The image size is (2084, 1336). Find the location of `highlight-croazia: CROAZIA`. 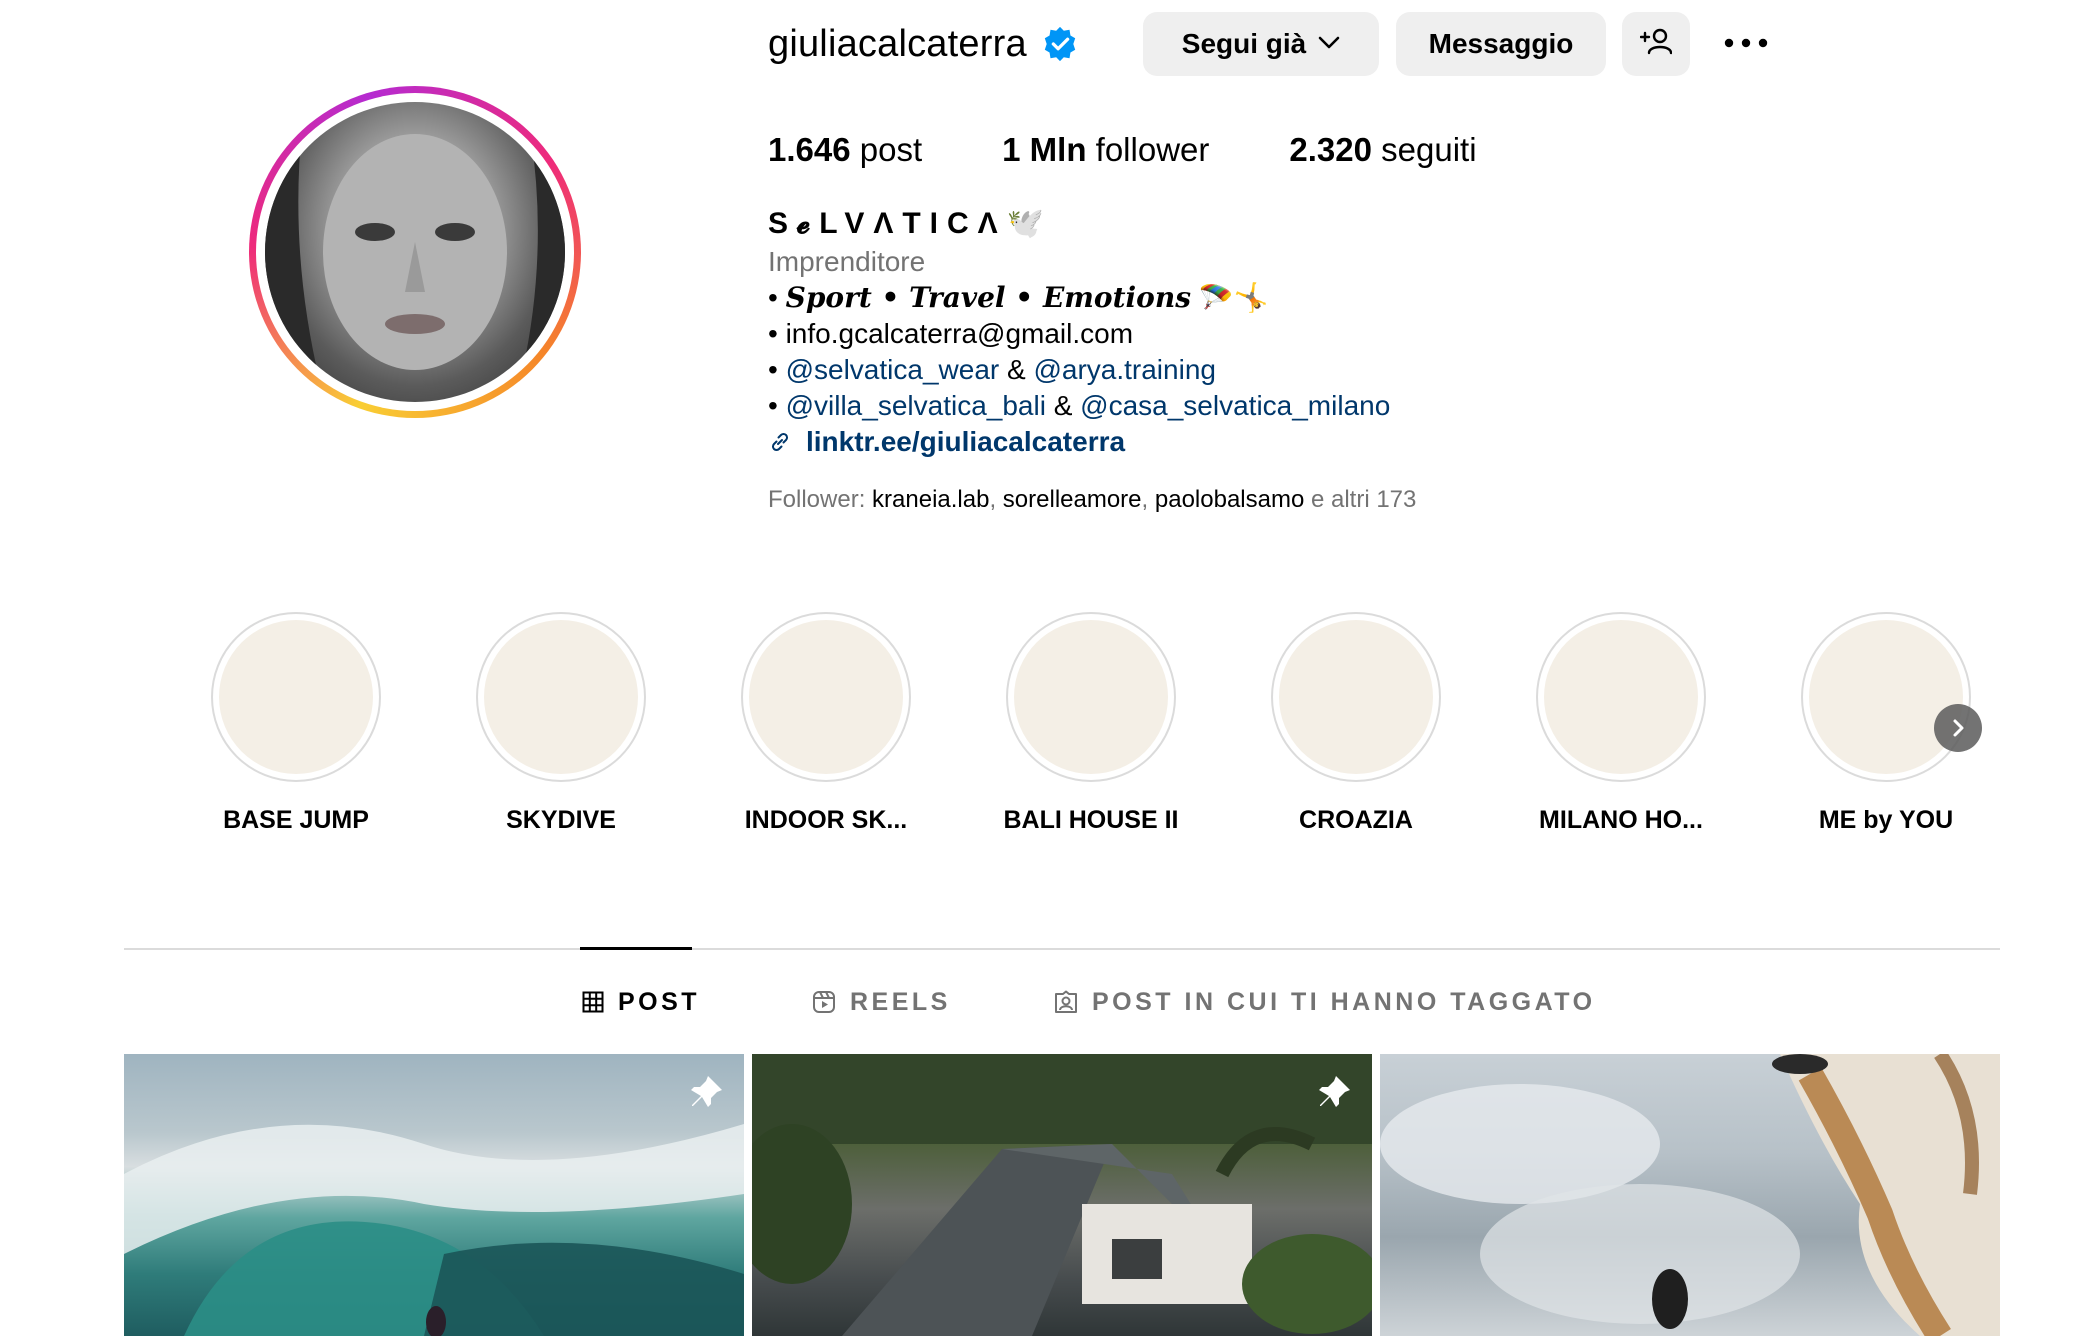

highlight-croazia: CROAZIA is located at coordinates (1356, 723).